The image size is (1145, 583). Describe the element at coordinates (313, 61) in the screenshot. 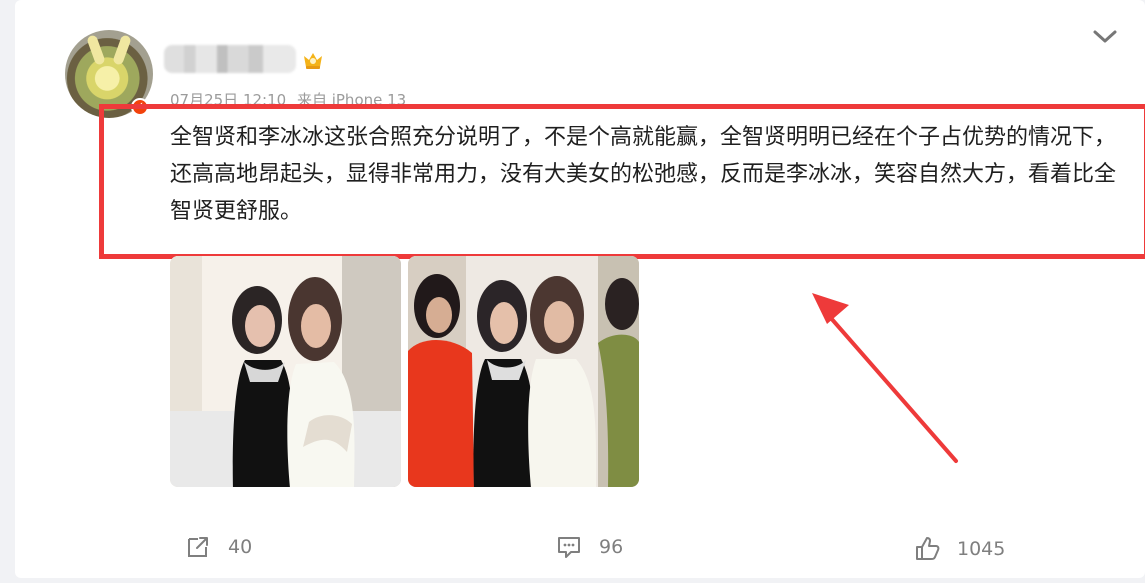

I see `vip-crown-icon` at that location.